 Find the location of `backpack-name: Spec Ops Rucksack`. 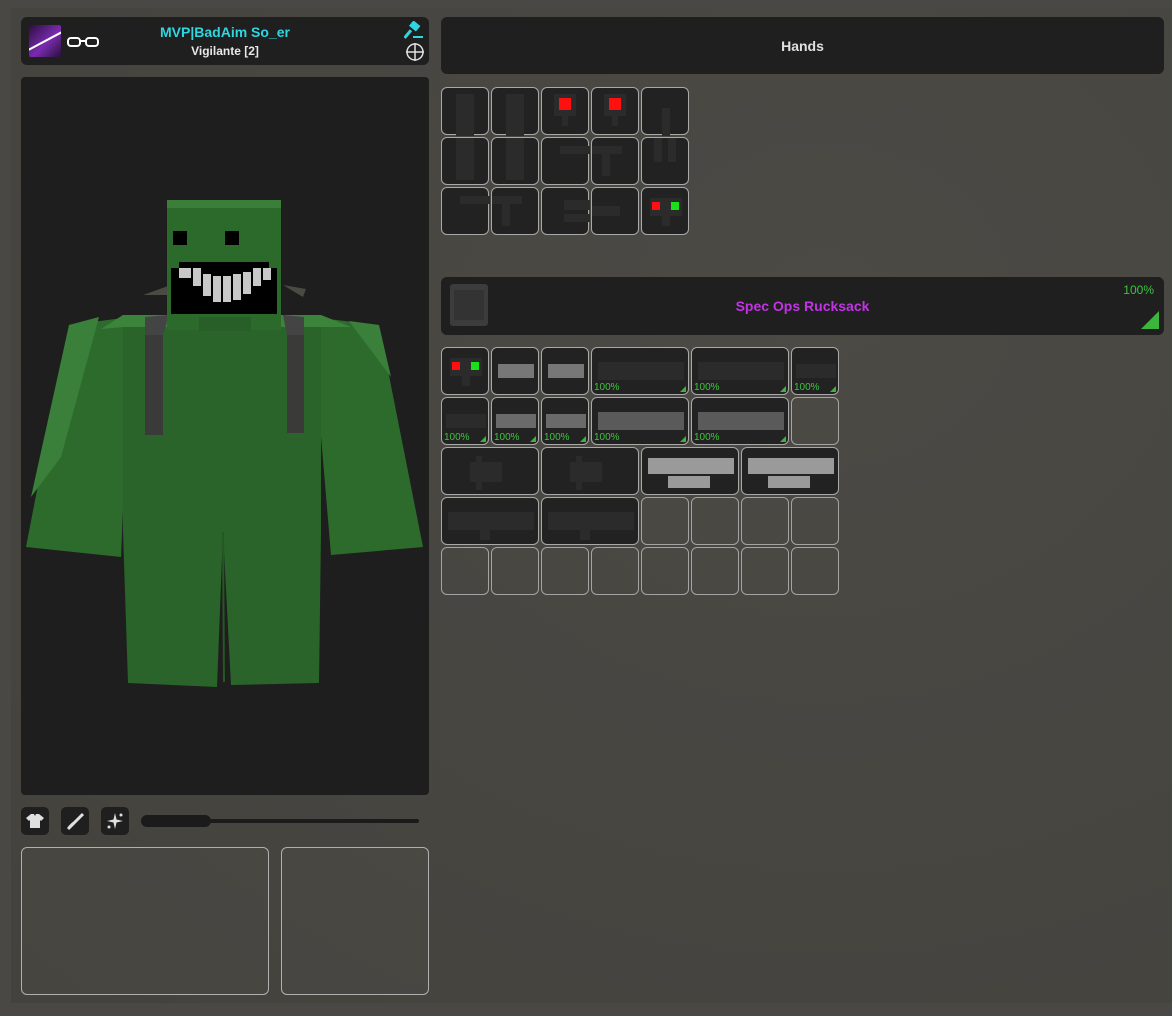

backpack-name: Spec Ops Rucksack is located at coordinates (802, 306).